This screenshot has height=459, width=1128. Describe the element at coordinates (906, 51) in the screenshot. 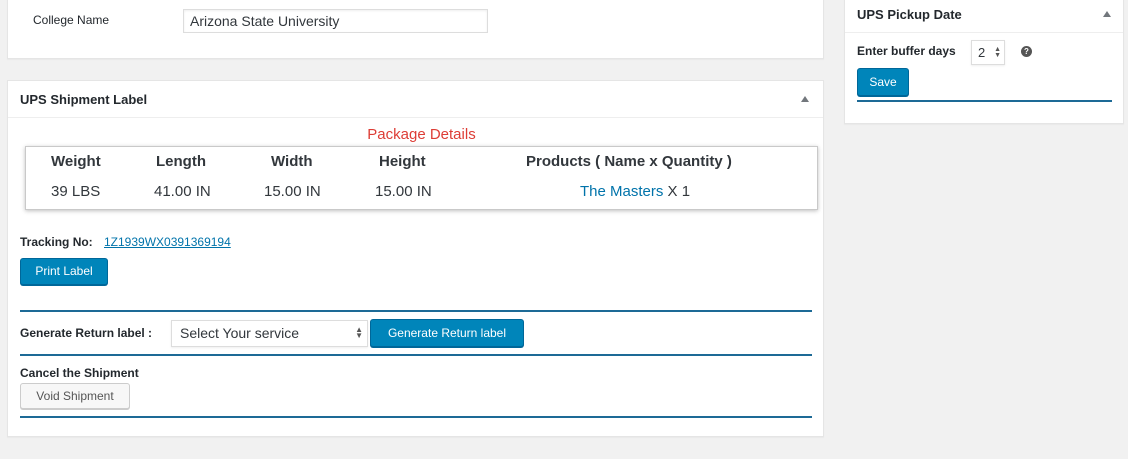

I see `buffer-days-label: Enter buffer days` at that location.